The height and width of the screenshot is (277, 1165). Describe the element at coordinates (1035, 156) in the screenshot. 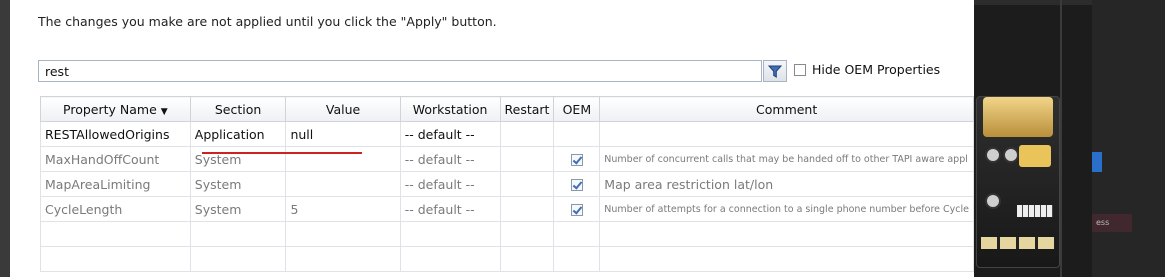

I see `vu-meter-icon` at that location.